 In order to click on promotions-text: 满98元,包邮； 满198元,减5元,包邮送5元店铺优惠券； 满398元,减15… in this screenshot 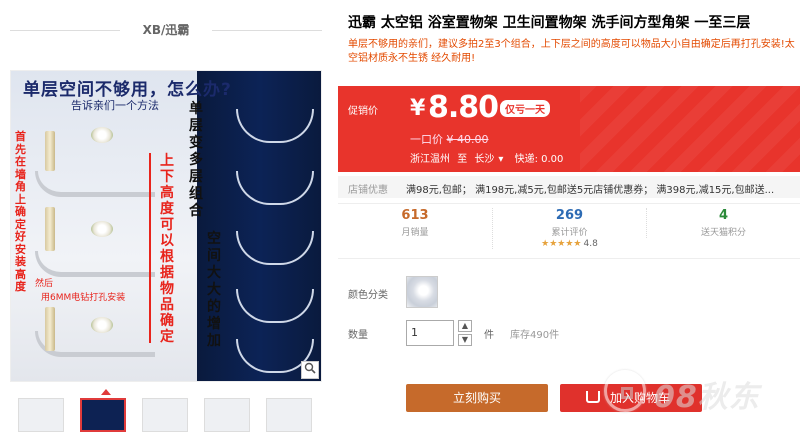, I will do `click(590, 190)`.